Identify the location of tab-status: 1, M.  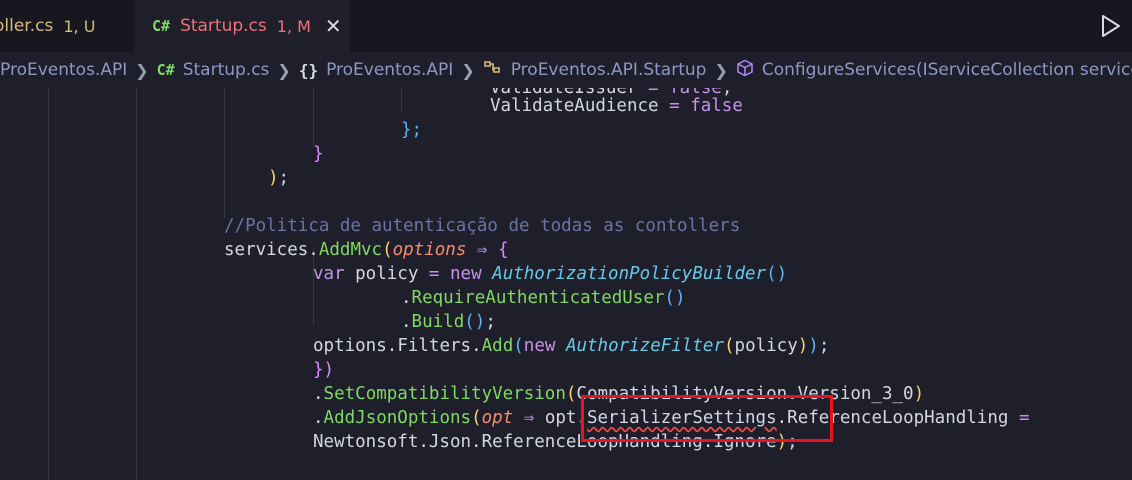
(293, 26).